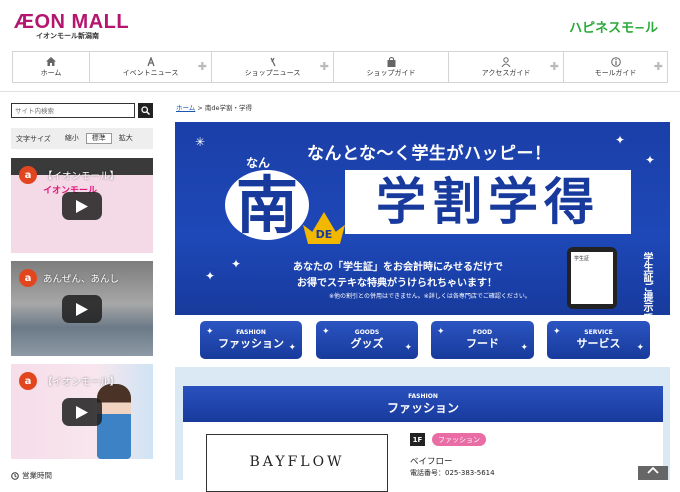 This screenshot has width=680, height=492. I want to click on search-icon, so click(145, 110).